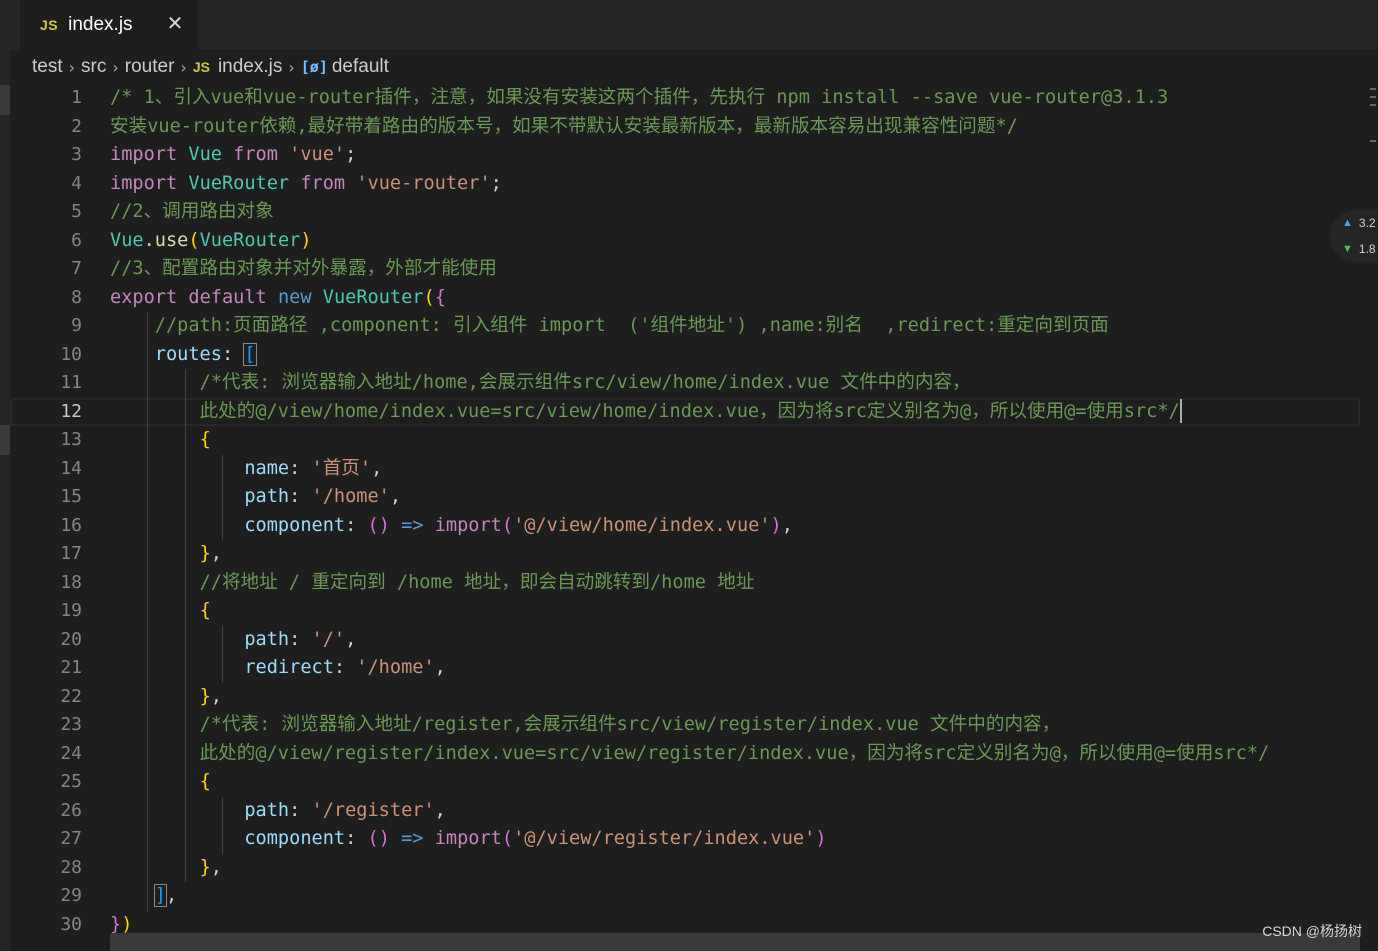  What do you see at coordinates (71, 867) in the screenshot?
I see `line-number: 28` at bounding box center [71, 867].